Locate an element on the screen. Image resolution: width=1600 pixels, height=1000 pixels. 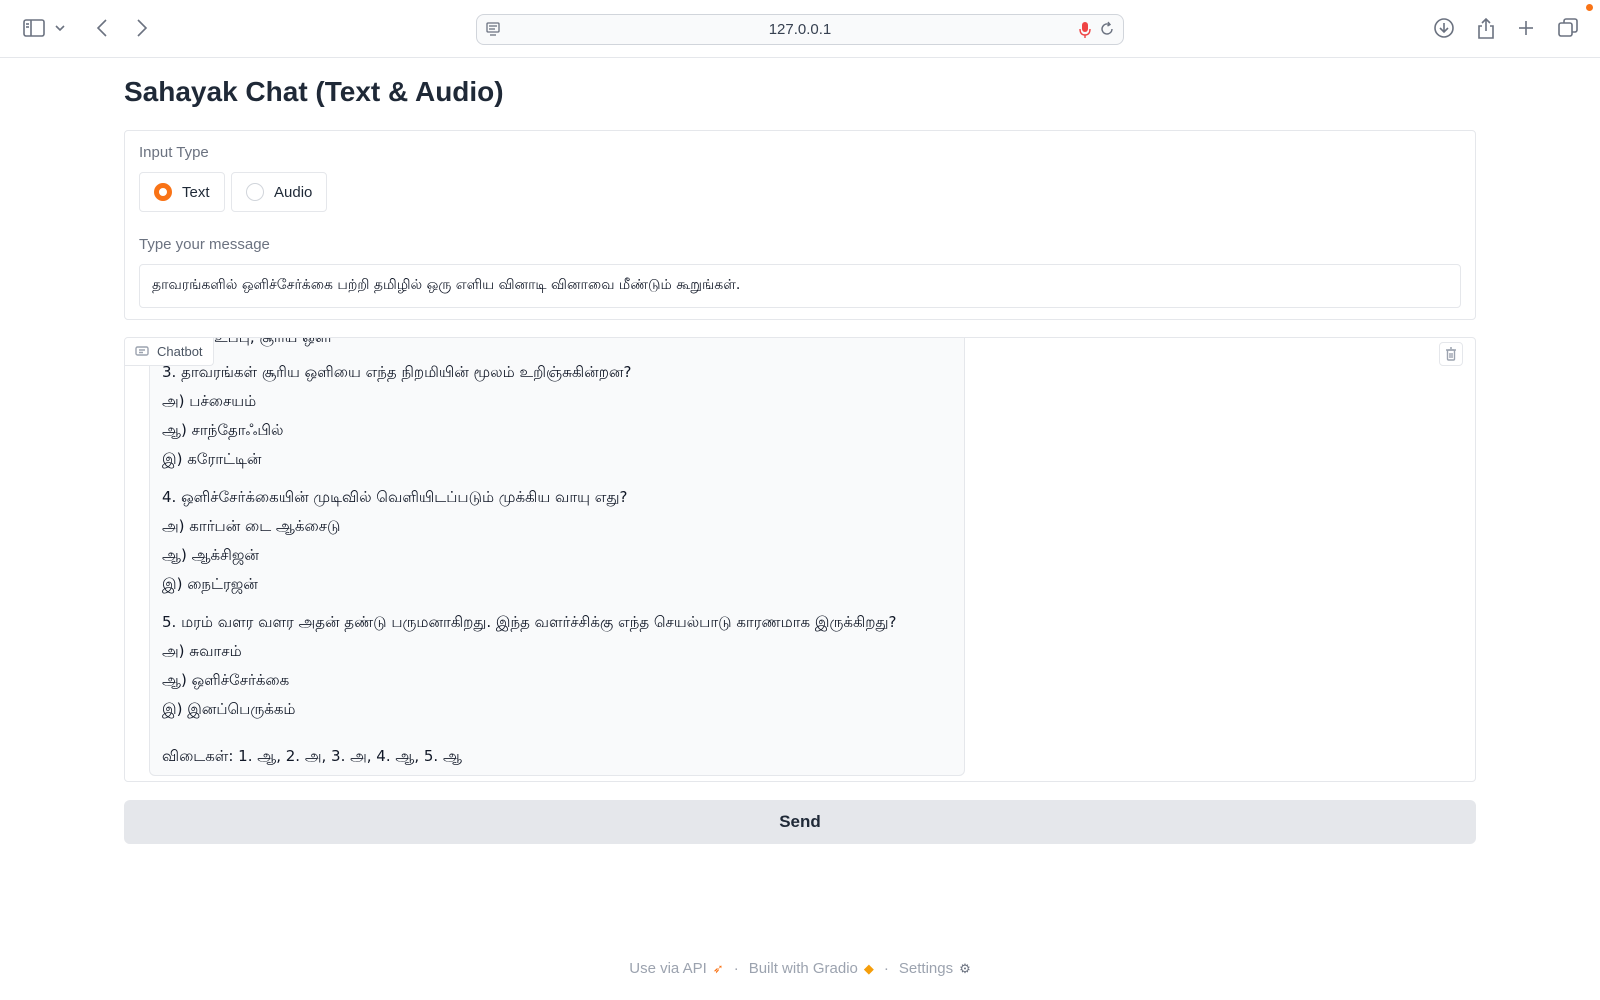
chatbot-label: Chatbot is located at coordinates (180, 351).